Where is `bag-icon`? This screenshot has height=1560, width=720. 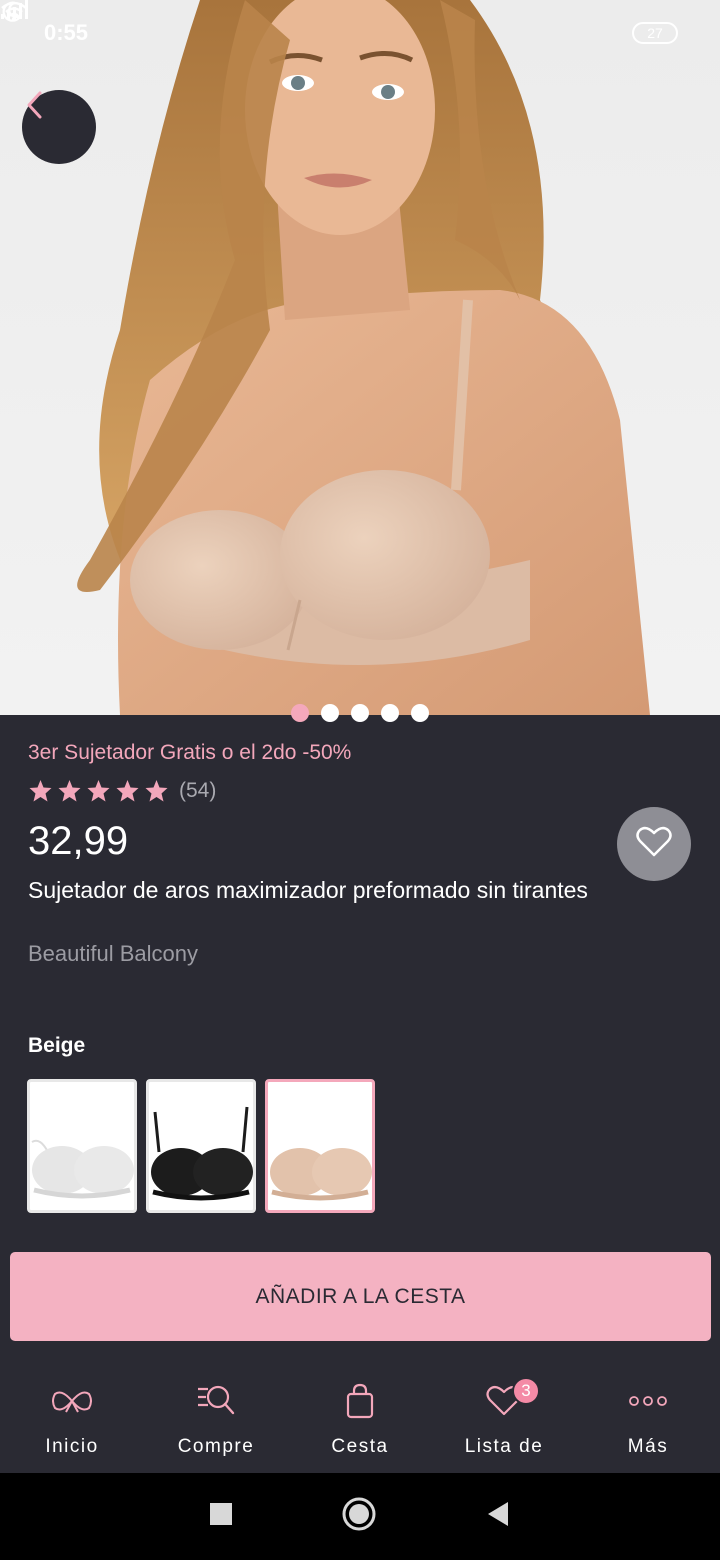 bag-icon is located at coordinates (360, 1401).